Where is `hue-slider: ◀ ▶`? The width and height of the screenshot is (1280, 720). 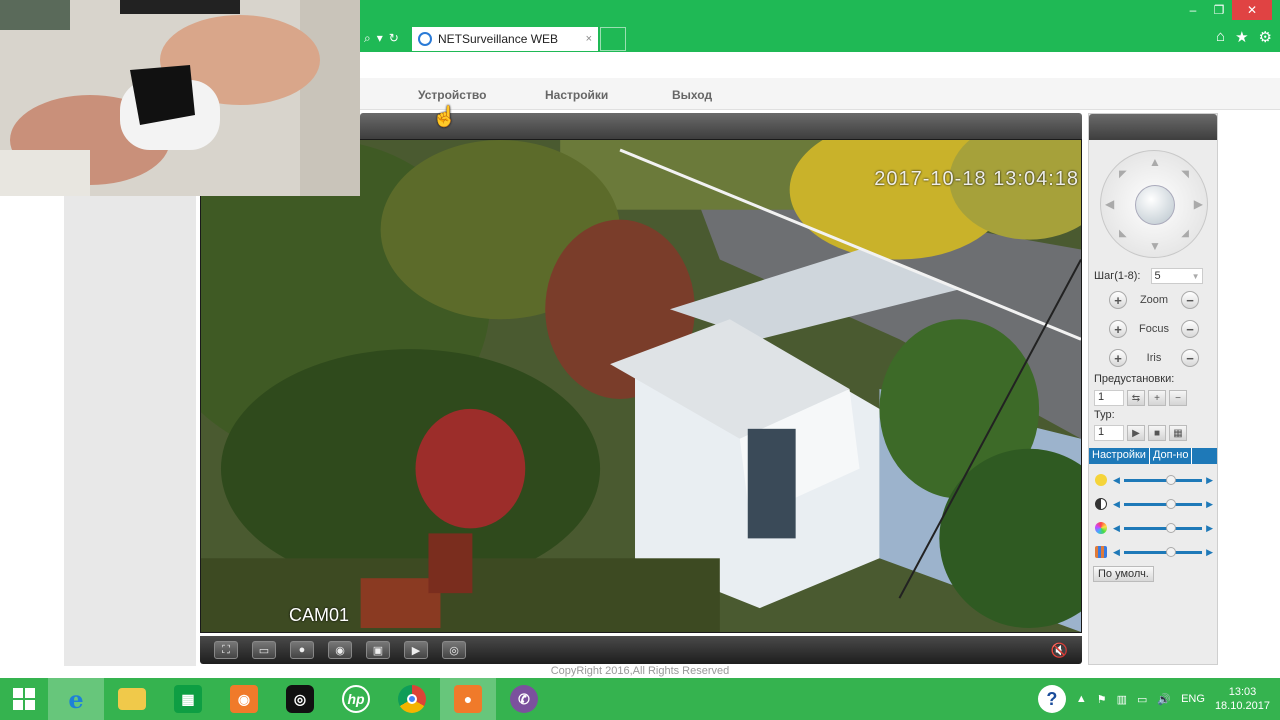 hue-slider: ◀ ▶ is located at coordinates (1154, 552).